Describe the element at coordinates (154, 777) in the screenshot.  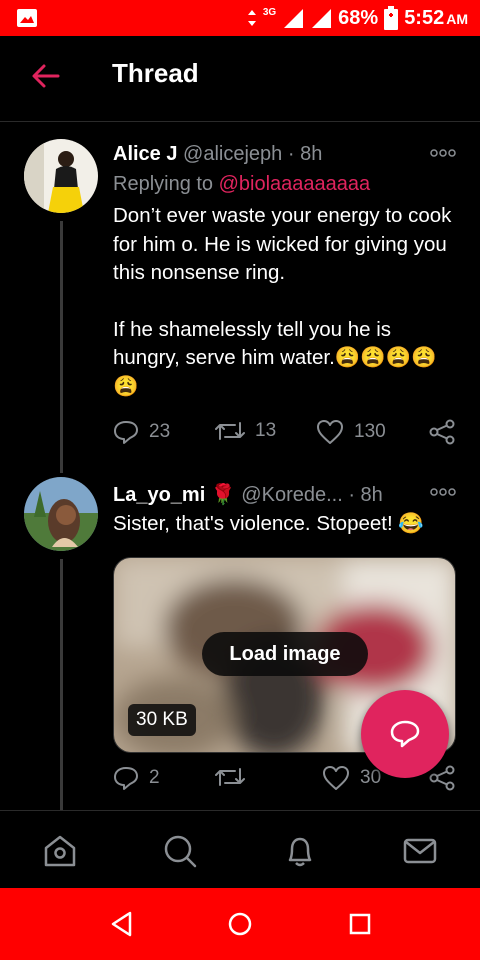
I see `reply-count: 2` at that location.